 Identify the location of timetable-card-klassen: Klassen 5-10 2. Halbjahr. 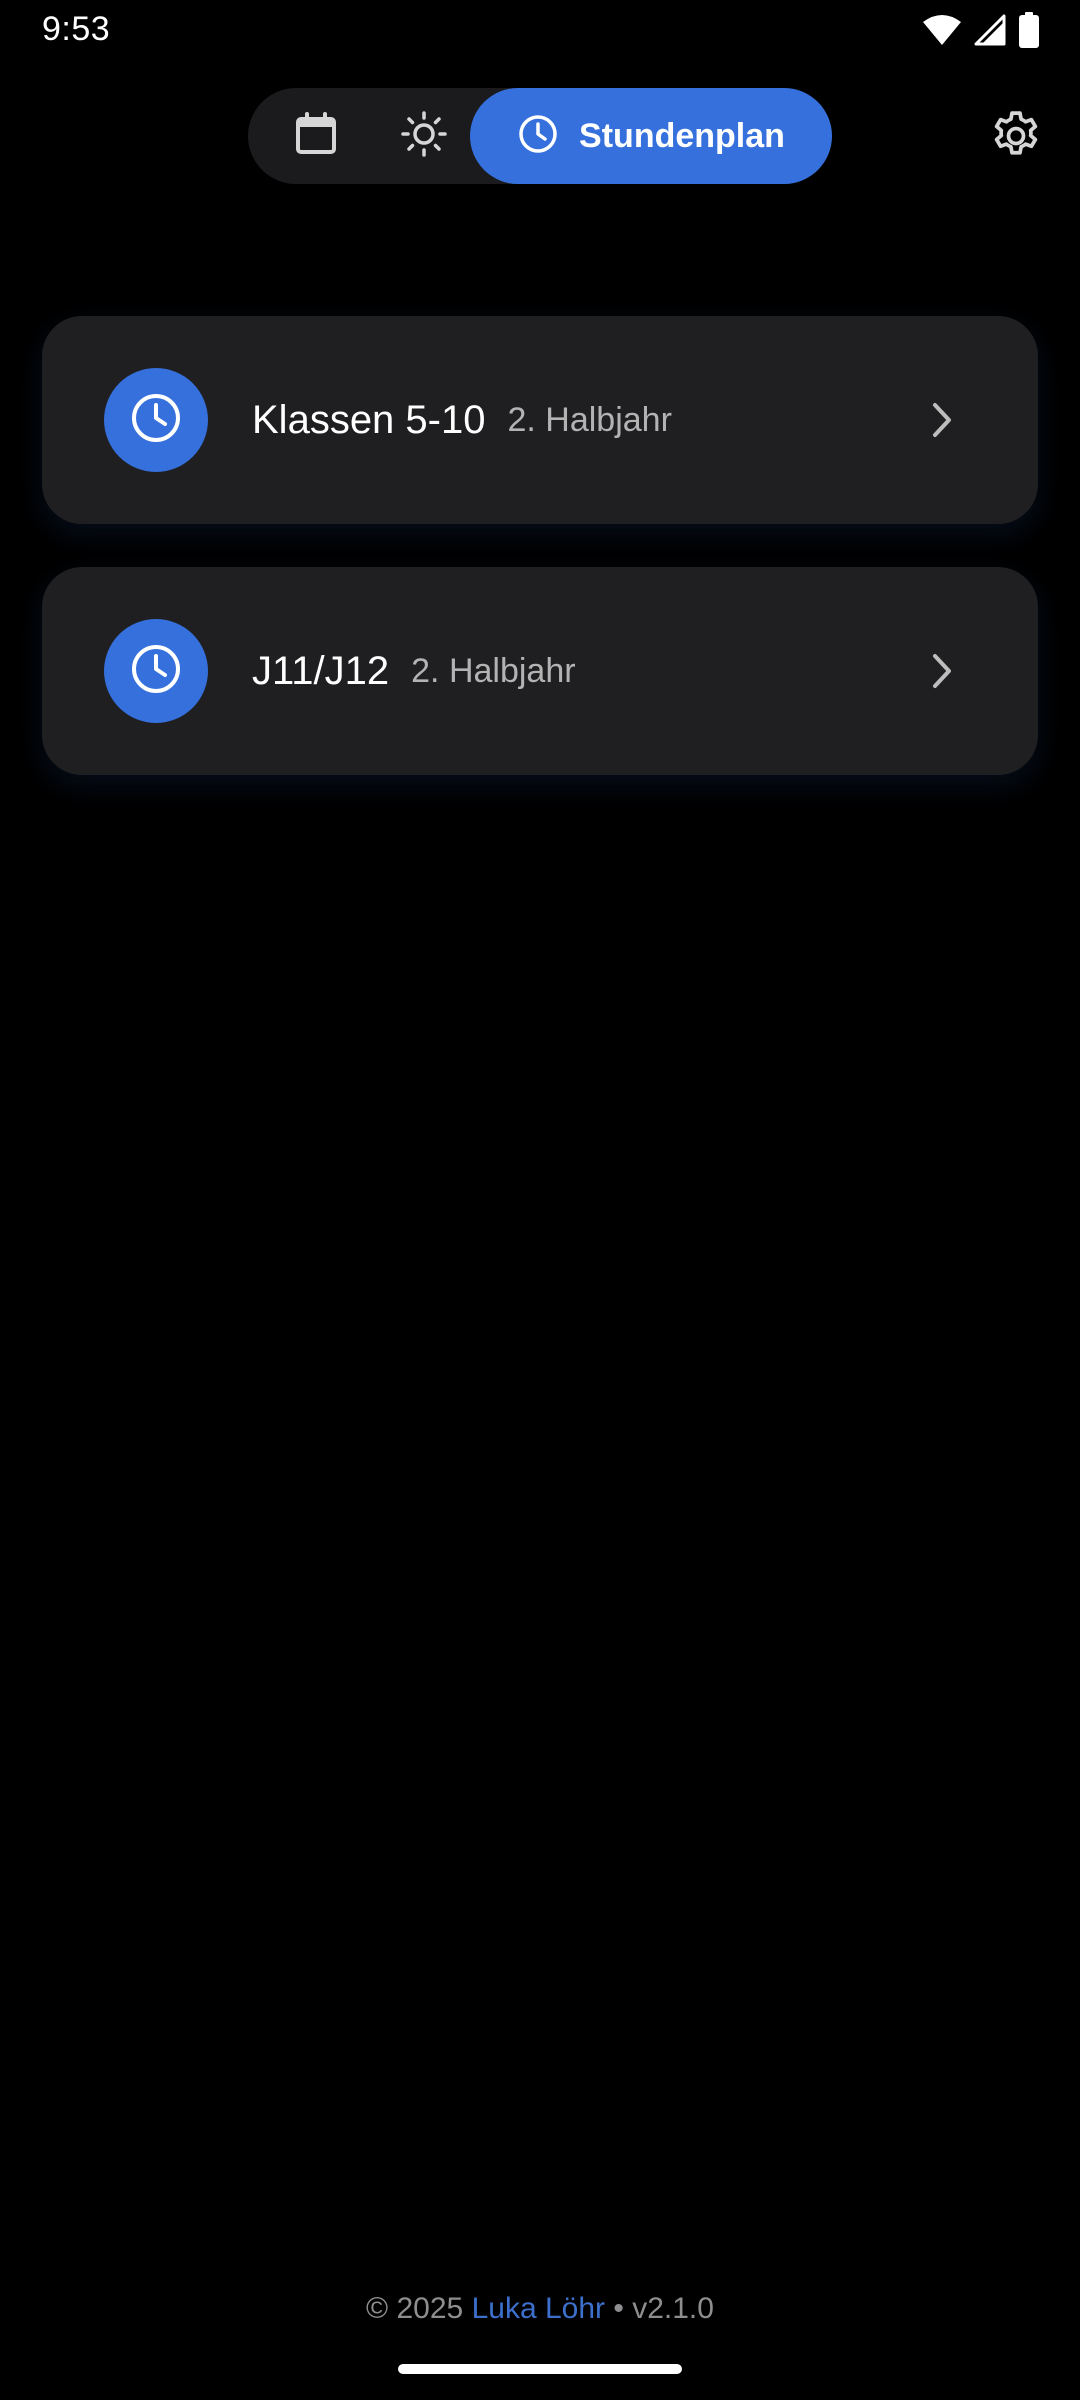
(540, 420).